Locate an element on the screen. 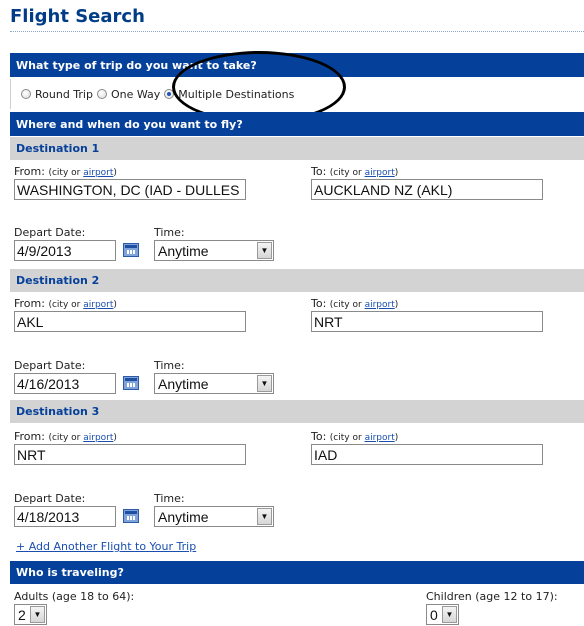  destination-1-time-label: Time: is located at coordinates (169, 232).